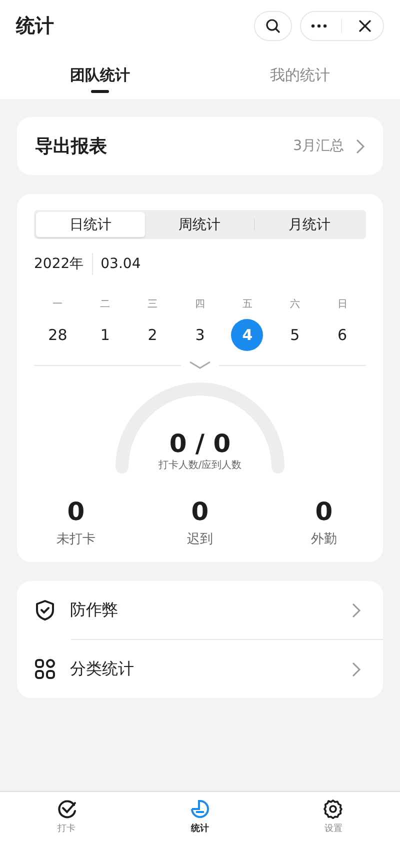  What do you see at coordinates (200, 809) in the screenshot?
I see `pie-chart-icon` at bounding box center [200, 809].